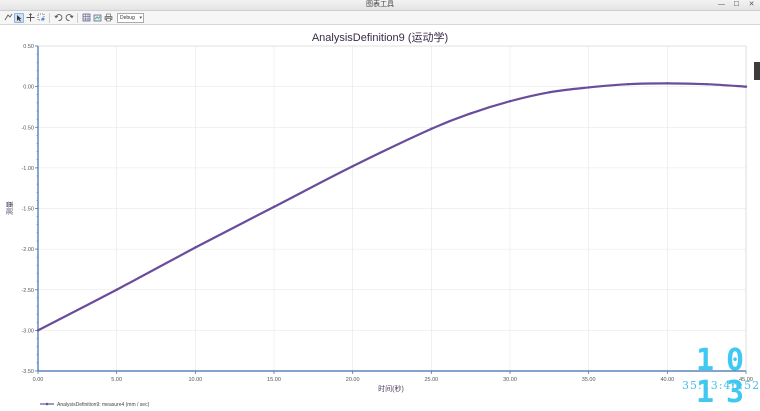 The image size is (760, 411). Describe the element at coordinates (27, 250) in the screenshot. I see `y-tick-label: -2.00` at that location.